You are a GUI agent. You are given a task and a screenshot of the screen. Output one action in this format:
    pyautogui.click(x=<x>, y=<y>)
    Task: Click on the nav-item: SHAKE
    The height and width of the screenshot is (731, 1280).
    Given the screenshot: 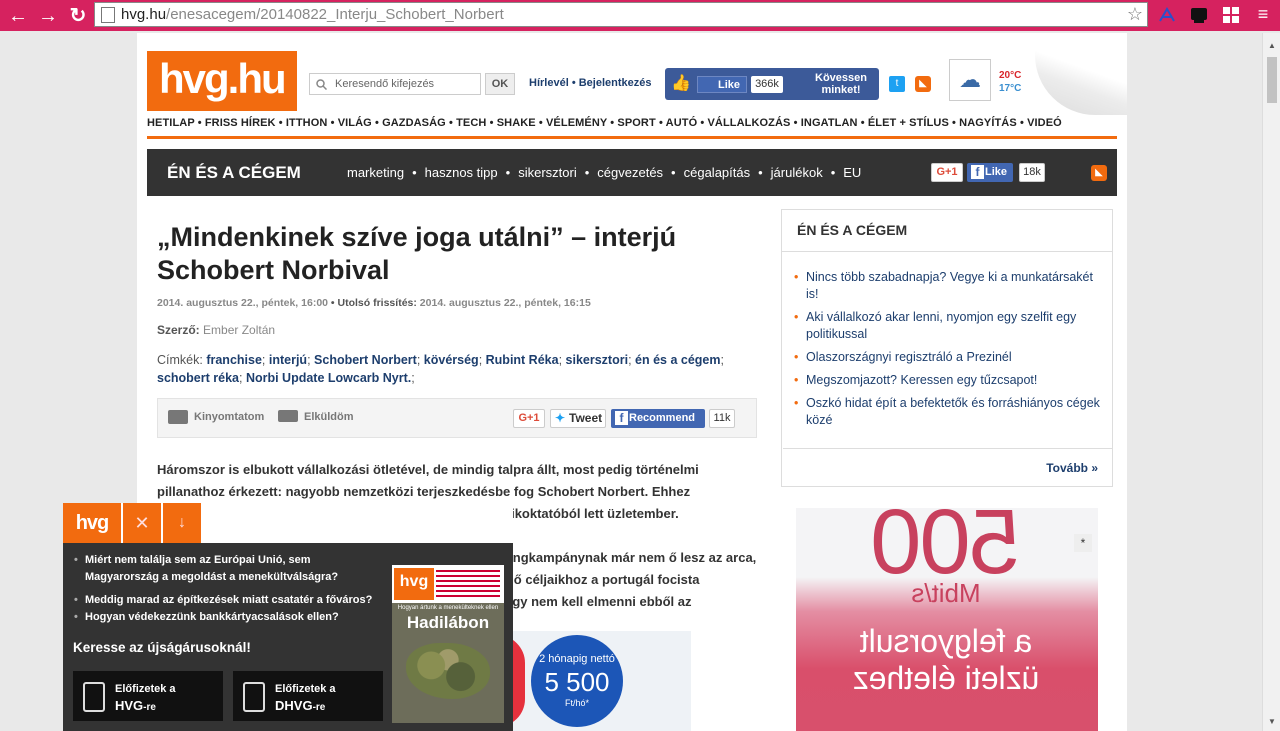 What is the action you would take?
    pyautogui.click(x=516, y=123)
    